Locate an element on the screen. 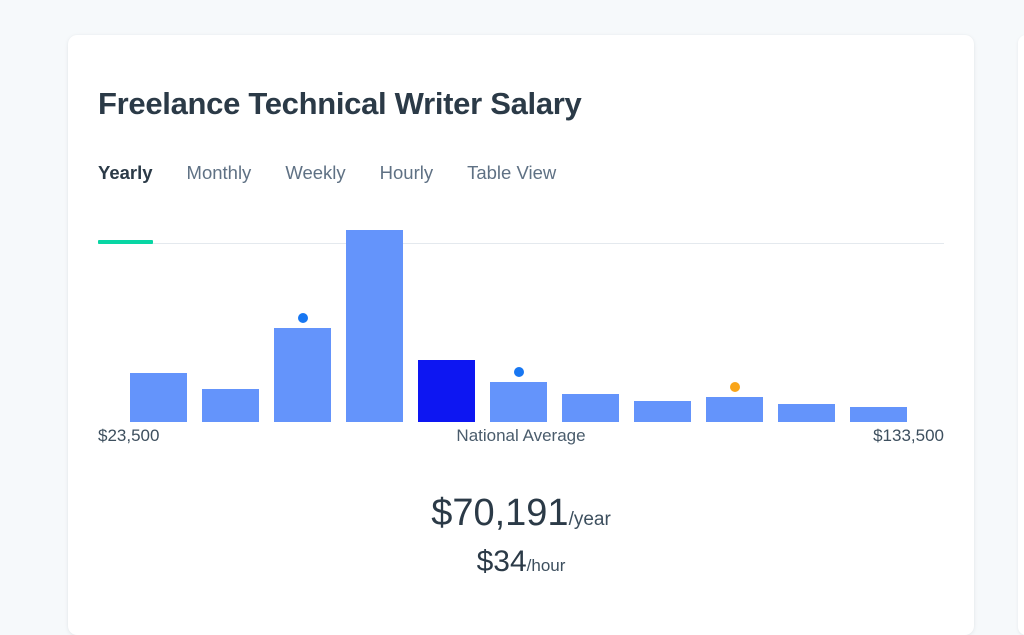  tab-list: Yearly Monthly Weekly Hourly Table View is located at coordinates (327, 173).